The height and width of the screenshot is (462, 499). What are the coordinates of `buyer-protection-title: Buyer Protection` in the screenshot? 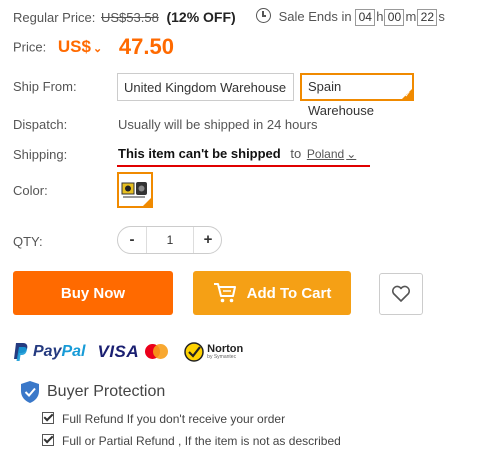 It's located at (106, 391).